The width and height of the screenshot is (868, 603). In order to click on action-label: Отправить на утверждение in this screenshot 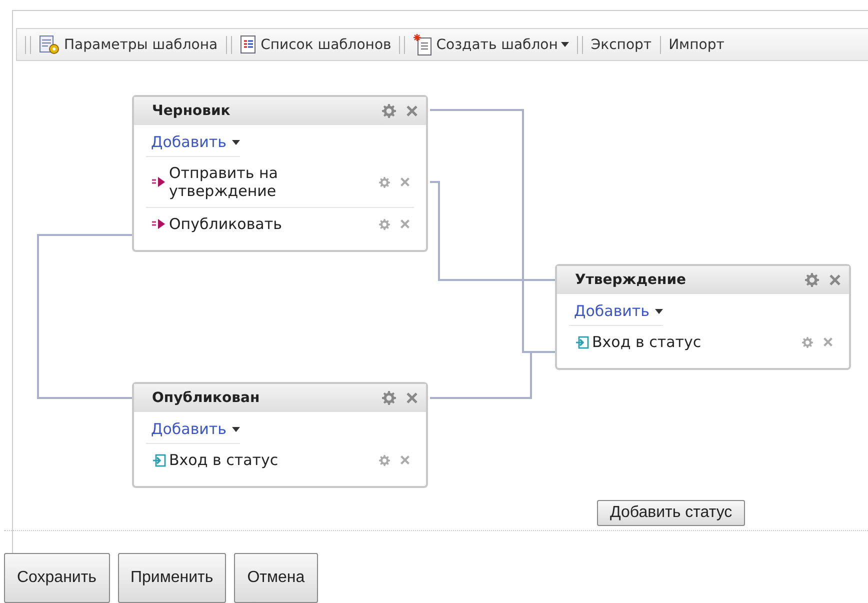, I will do `click(224, 182)`.